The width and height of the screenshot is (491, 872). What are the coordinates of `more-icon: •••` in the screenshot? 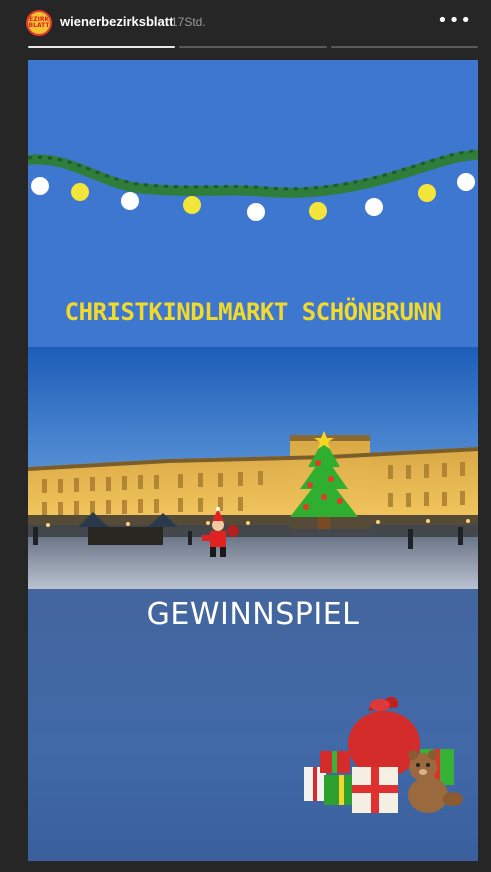 It's located at (454, 20).